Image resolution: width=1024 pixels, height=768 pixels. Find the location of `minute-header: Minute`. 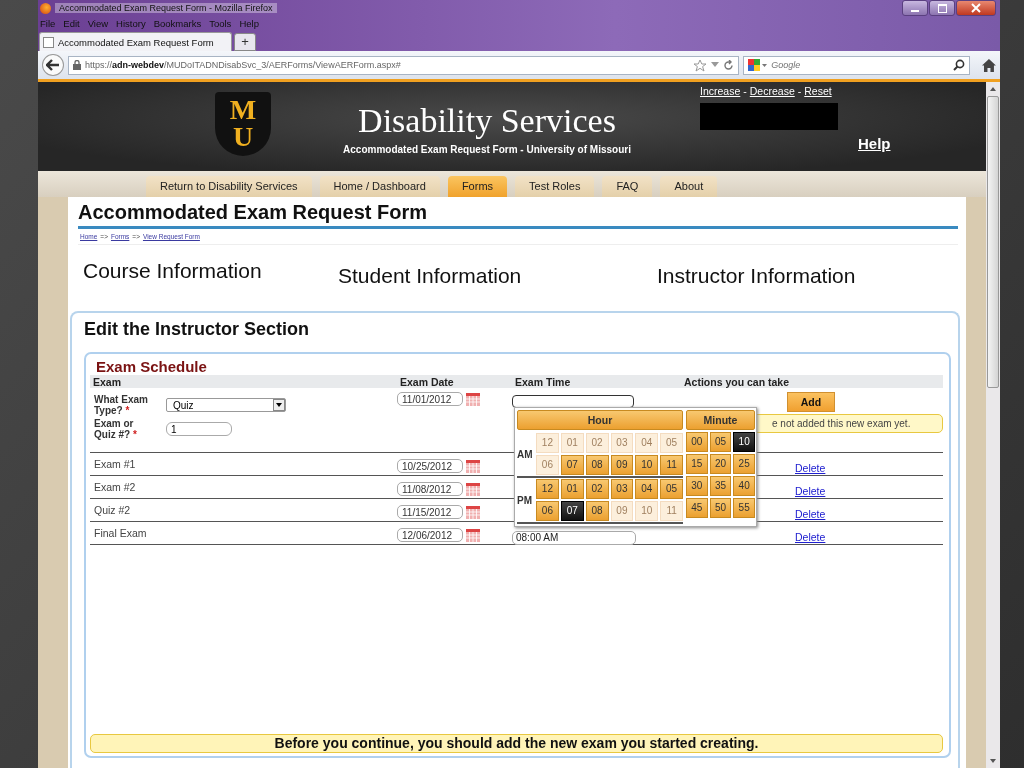

minute-header: Minute is located at coordinates (720, 420).